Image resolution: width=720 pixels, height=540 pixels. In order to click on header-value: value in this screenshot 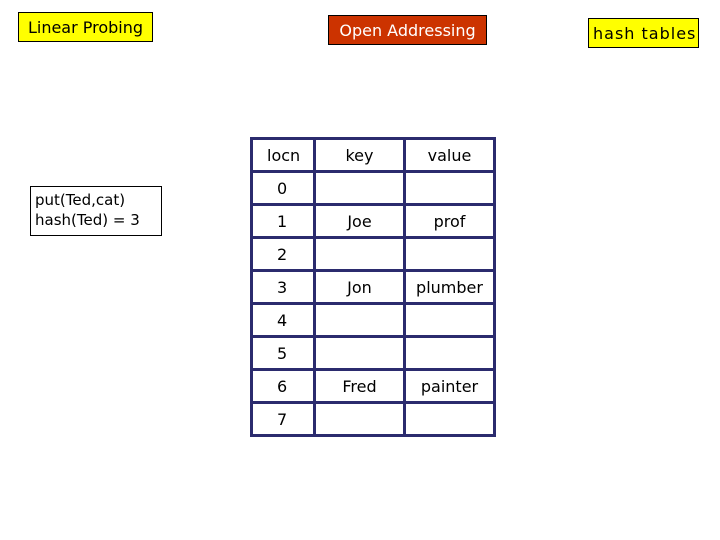, I will do `click(449, 155)`.